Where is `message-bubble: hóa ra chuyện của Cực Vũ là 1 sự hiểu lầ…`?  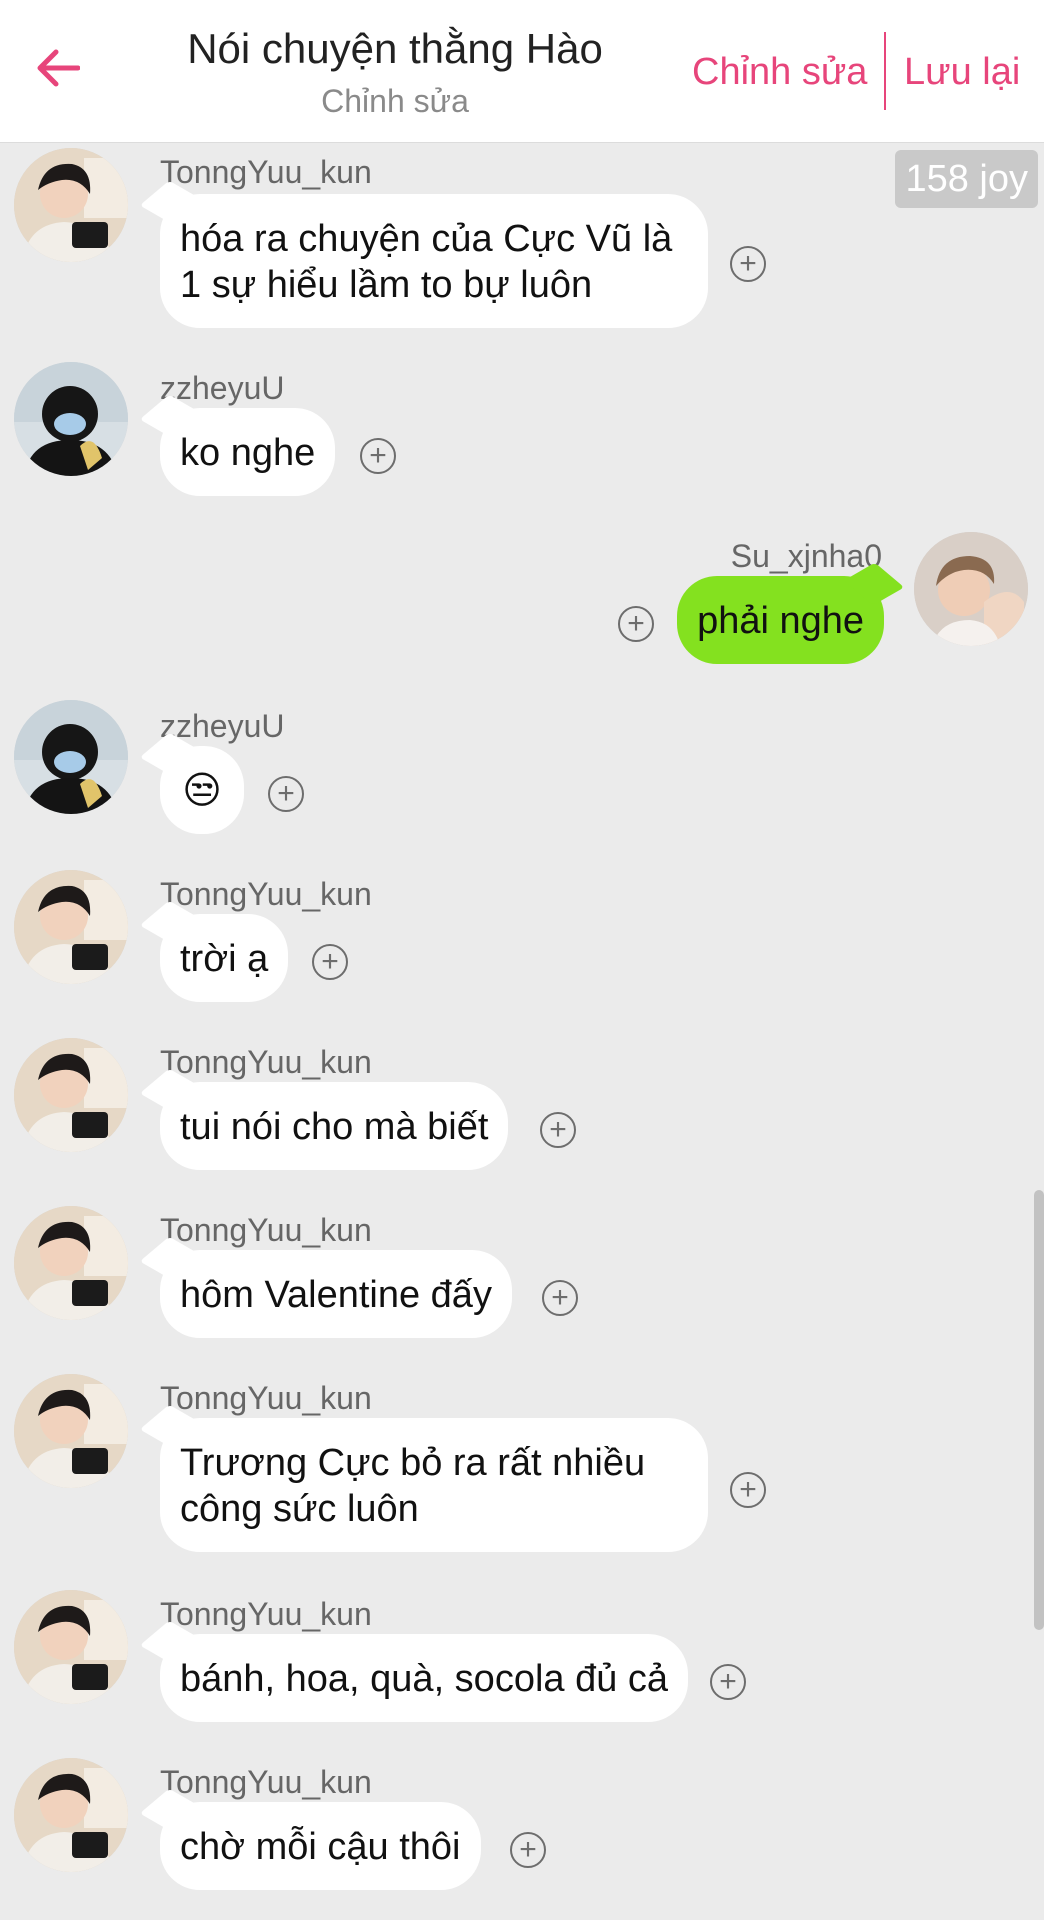
message-bubble: hóa ra chuyện của Cực Vũ là 1 sự hiểu lầ… is located at coordinates (434, 261).